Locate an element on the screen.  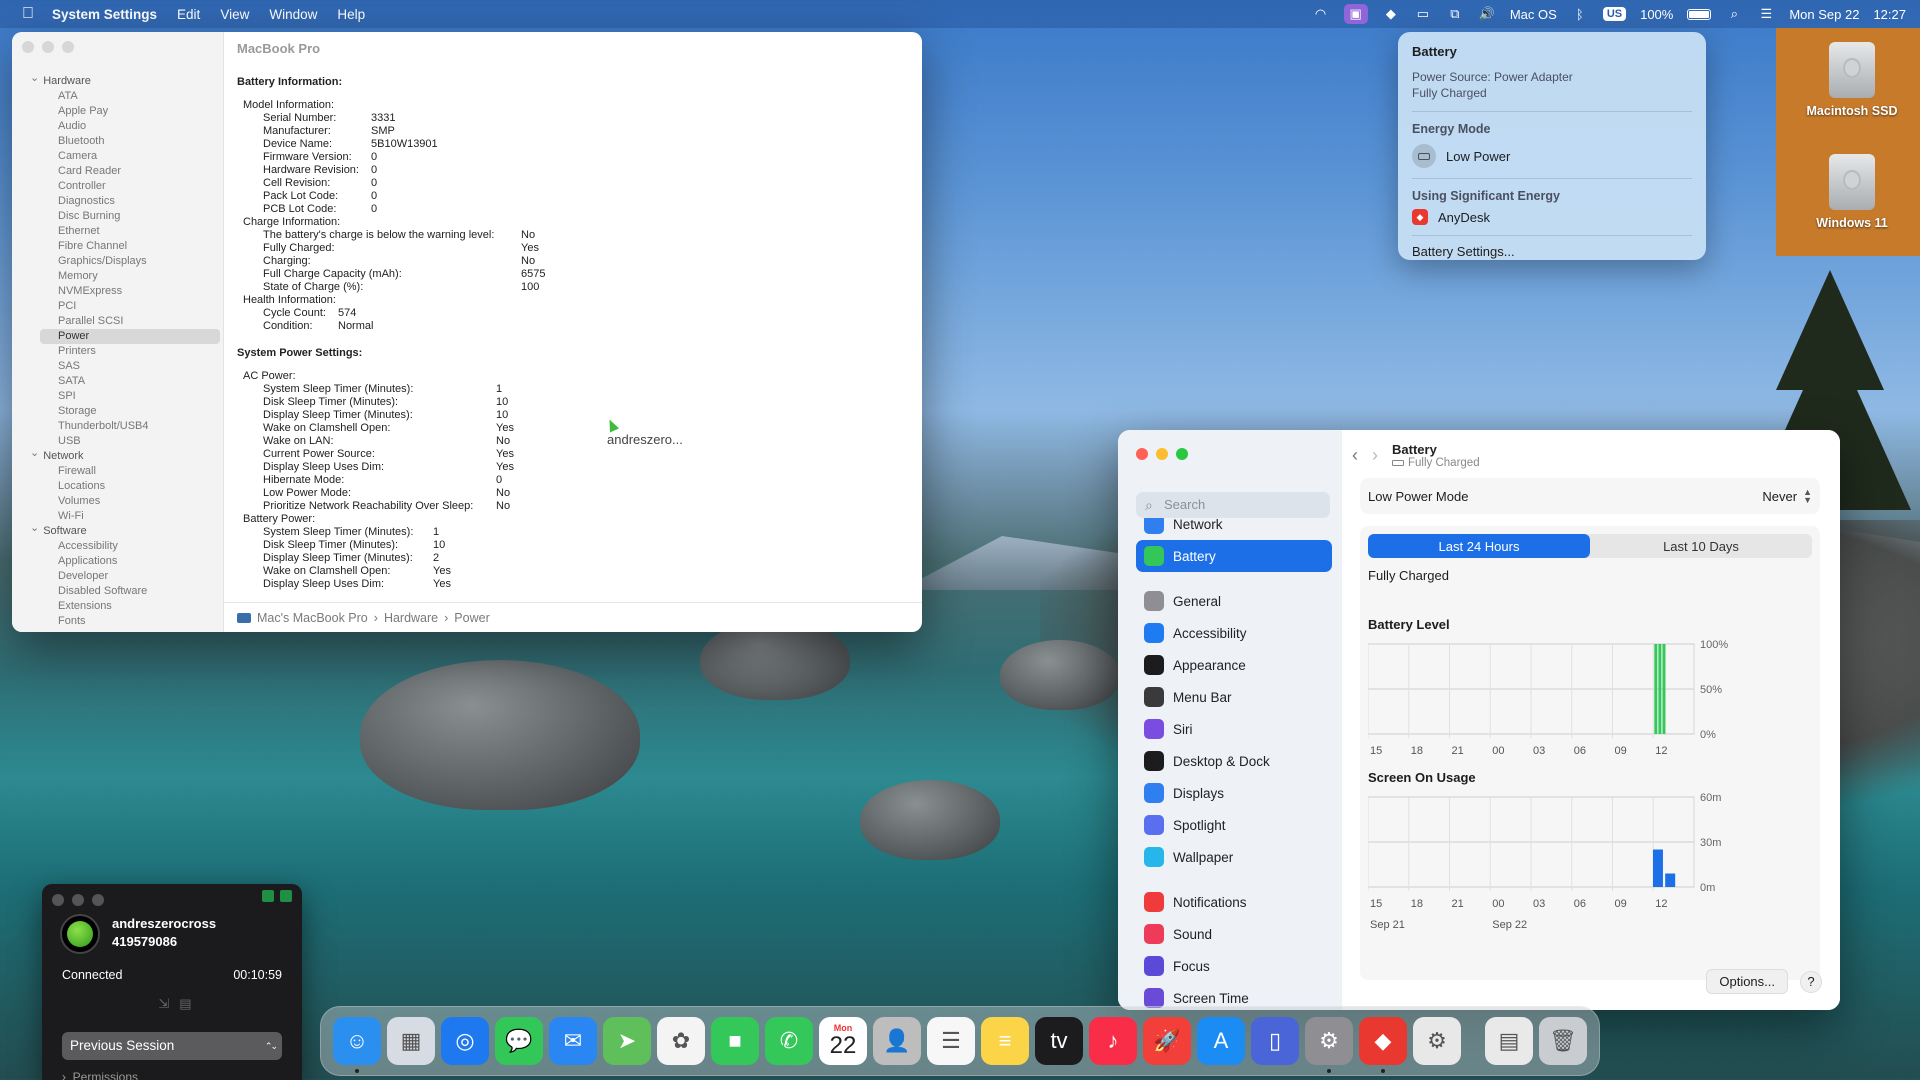
tree-item: Bluetooth is located at coordinates (125, 141).